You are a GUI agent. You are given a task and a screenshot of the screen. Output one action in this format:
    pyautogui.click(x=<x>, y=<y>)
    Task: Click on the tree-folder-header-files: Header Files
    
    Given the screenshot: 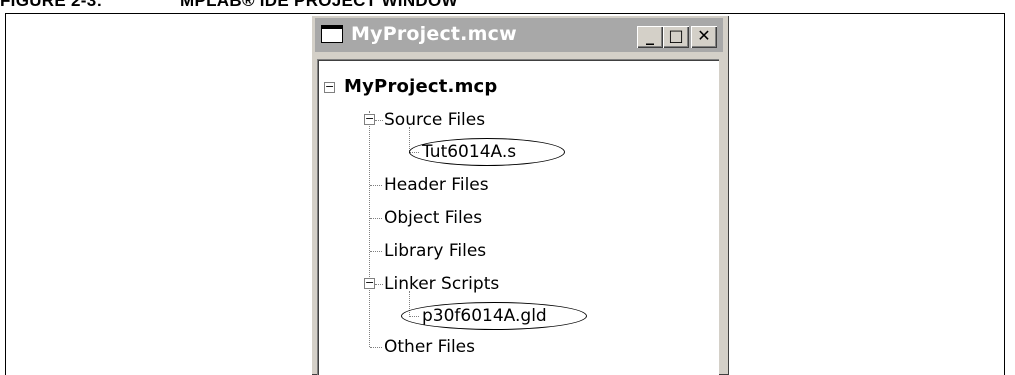 What is the action you would take?
    pyautogui.click(x=436, y=185)
    